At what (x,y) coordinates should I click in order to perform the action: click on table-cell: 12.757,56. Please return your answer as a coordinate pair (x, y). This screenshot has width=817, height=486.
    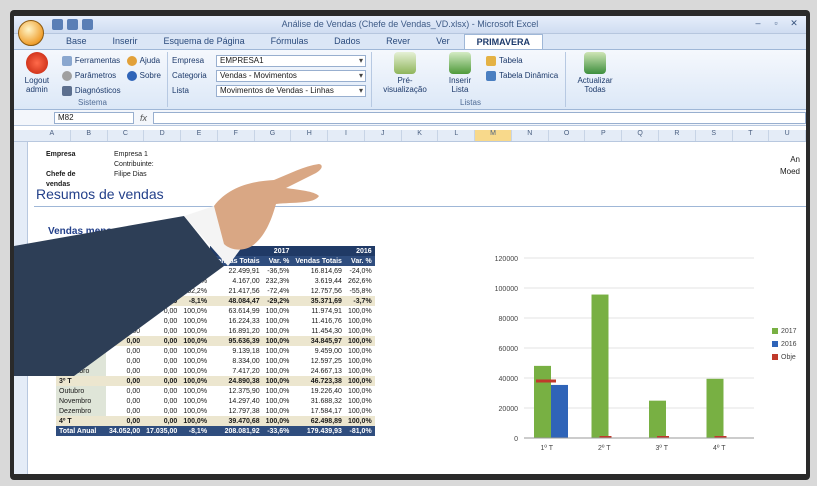
    Looking at the image, I should click on (318, 291).